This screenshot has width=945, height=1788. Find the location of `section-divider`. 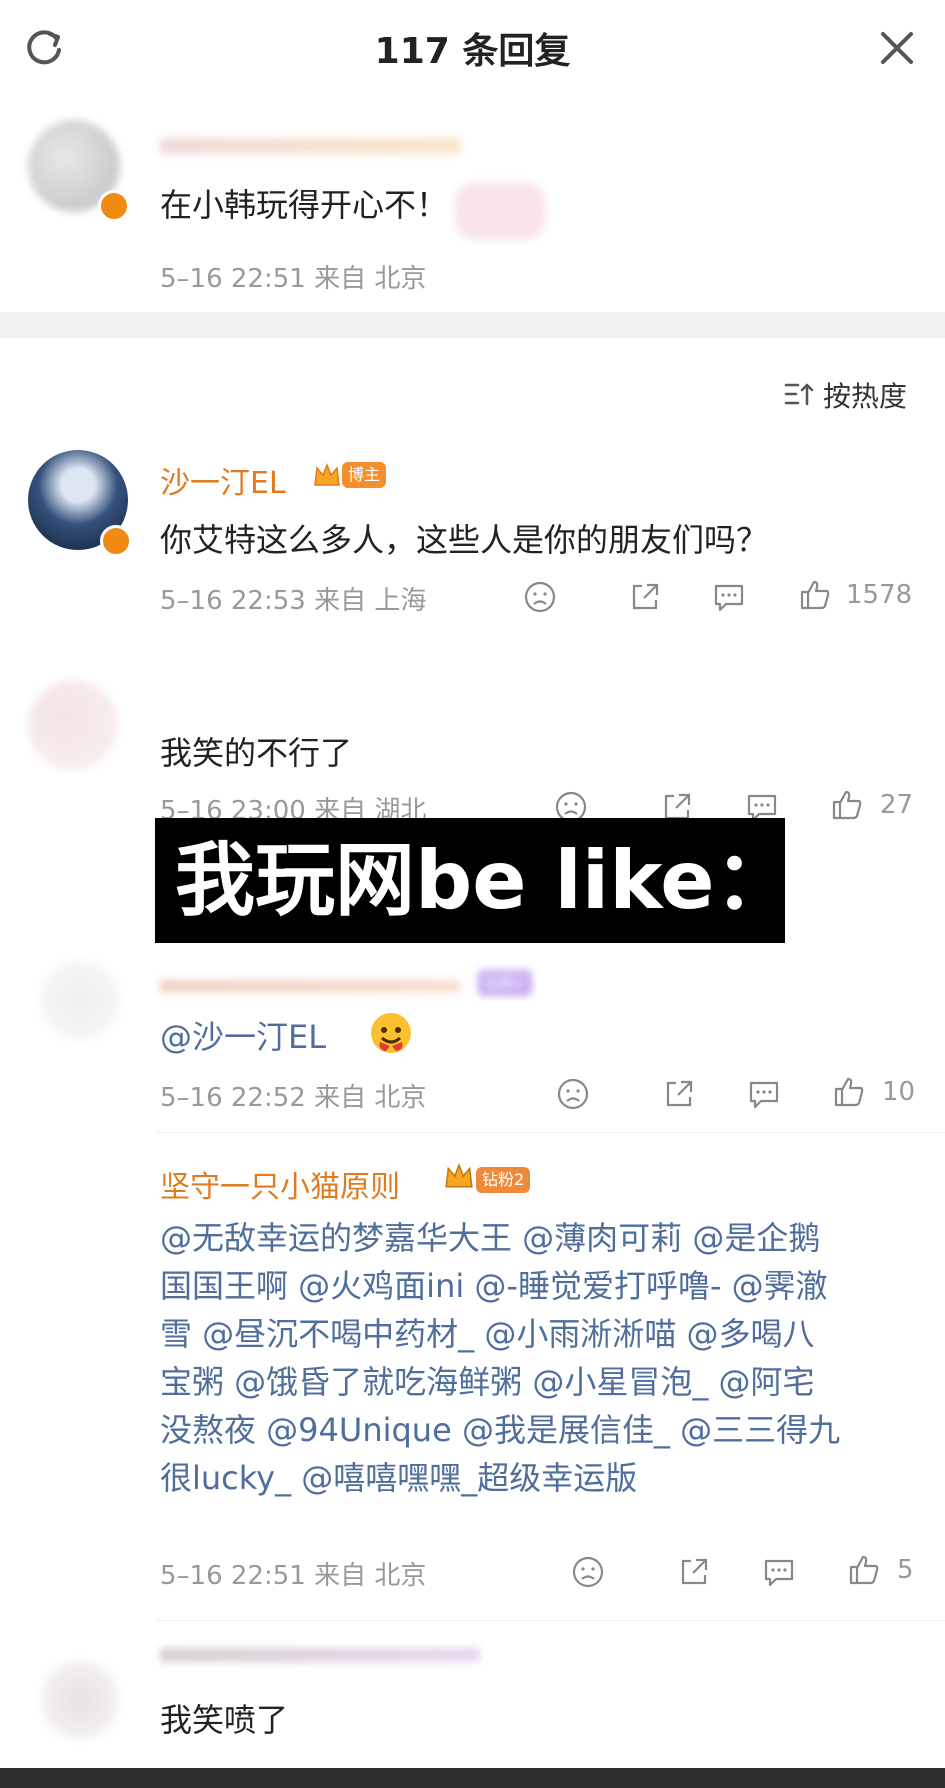

section-divider is located at coordinates (472, 325).